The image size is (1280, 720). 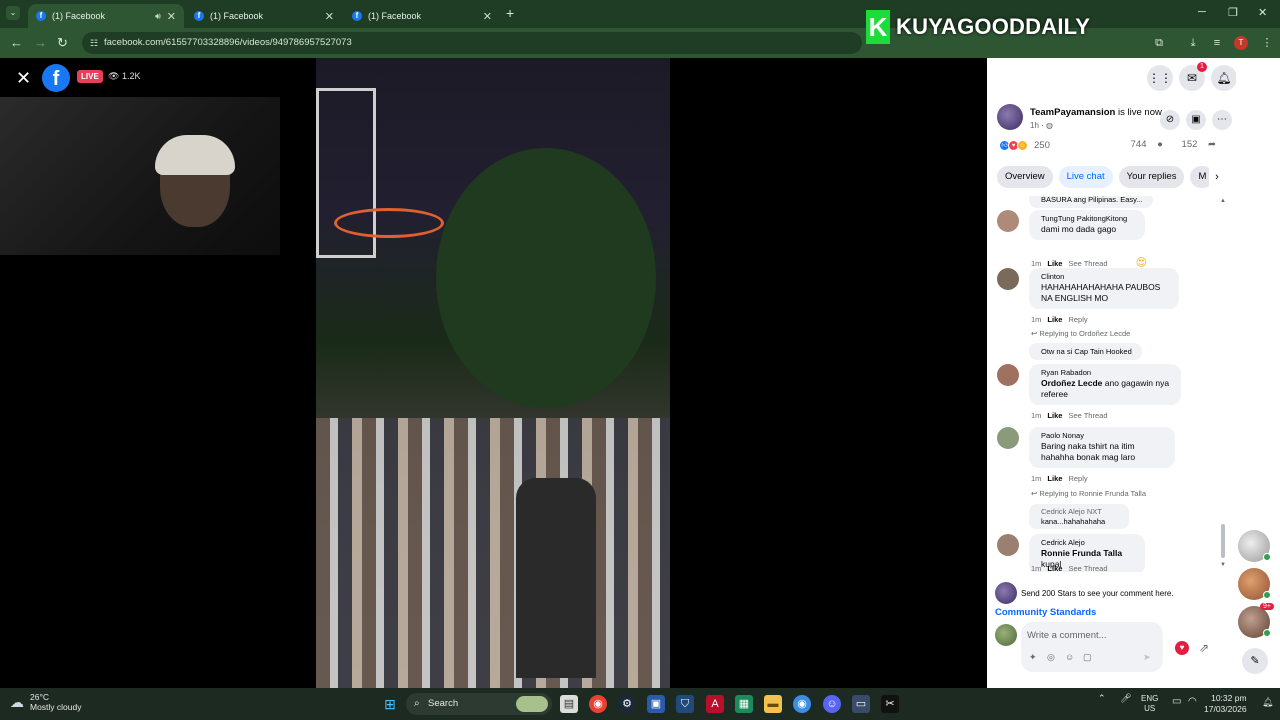 What do you see at coordinates (390, 704) in the screenshot?
I see `windows-start-icon: ⊞` at bounding box center [390, 704].